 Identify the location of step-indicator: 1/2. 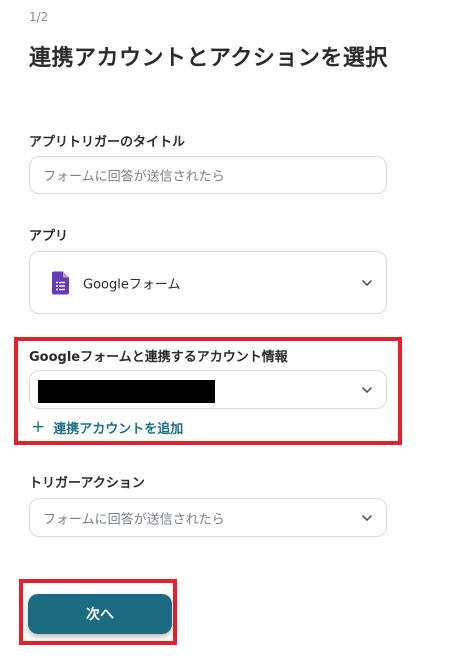
(39, 17).